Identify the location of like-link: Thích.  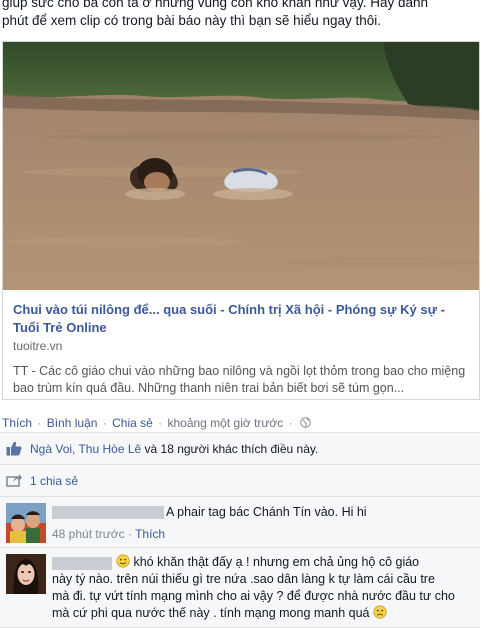
(17, 423).